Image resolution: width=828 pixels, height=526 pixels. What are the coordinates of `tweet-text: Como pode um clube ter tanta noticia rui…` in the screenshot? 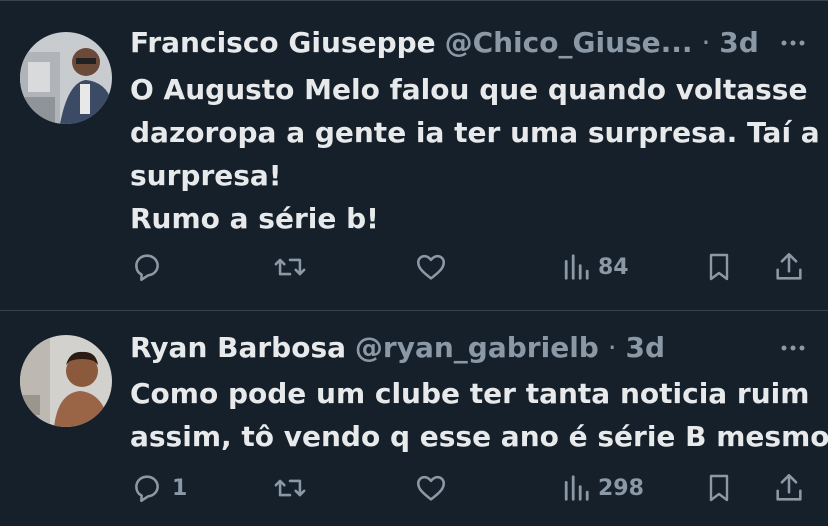 It's located at (479, 415).